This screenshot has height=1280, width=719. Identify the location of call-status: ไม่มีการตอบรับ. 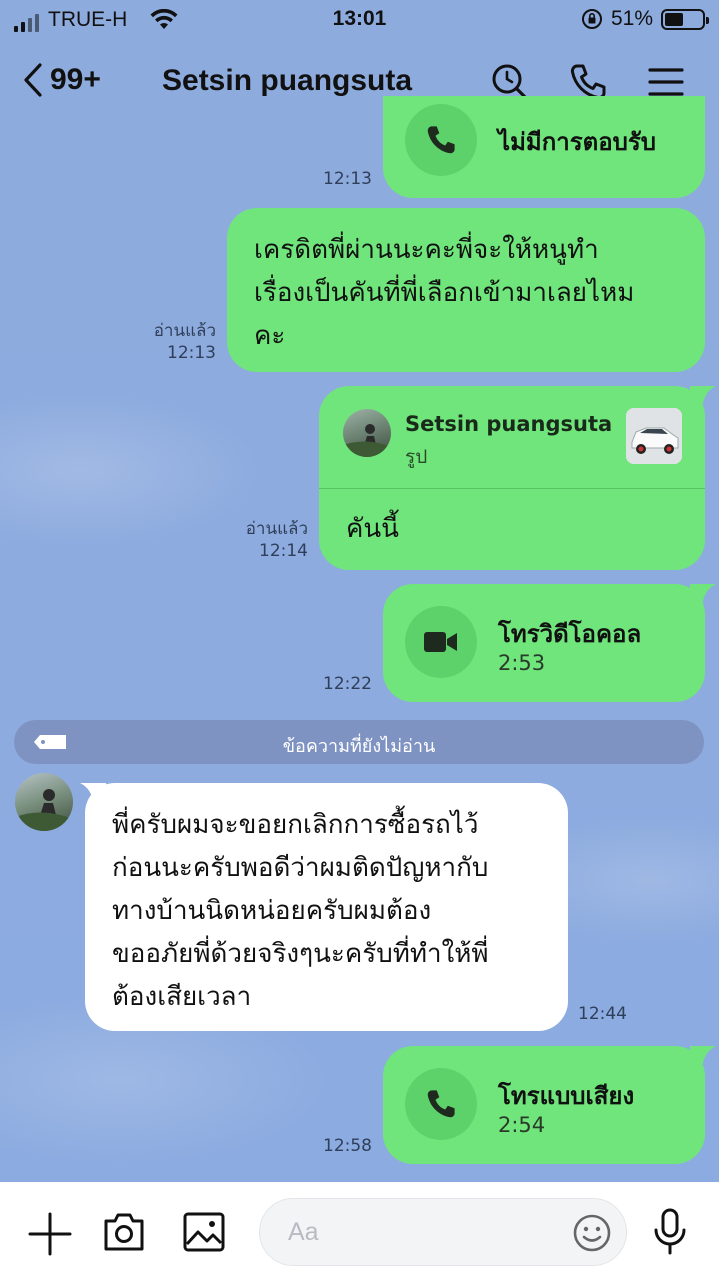
(577, 142).